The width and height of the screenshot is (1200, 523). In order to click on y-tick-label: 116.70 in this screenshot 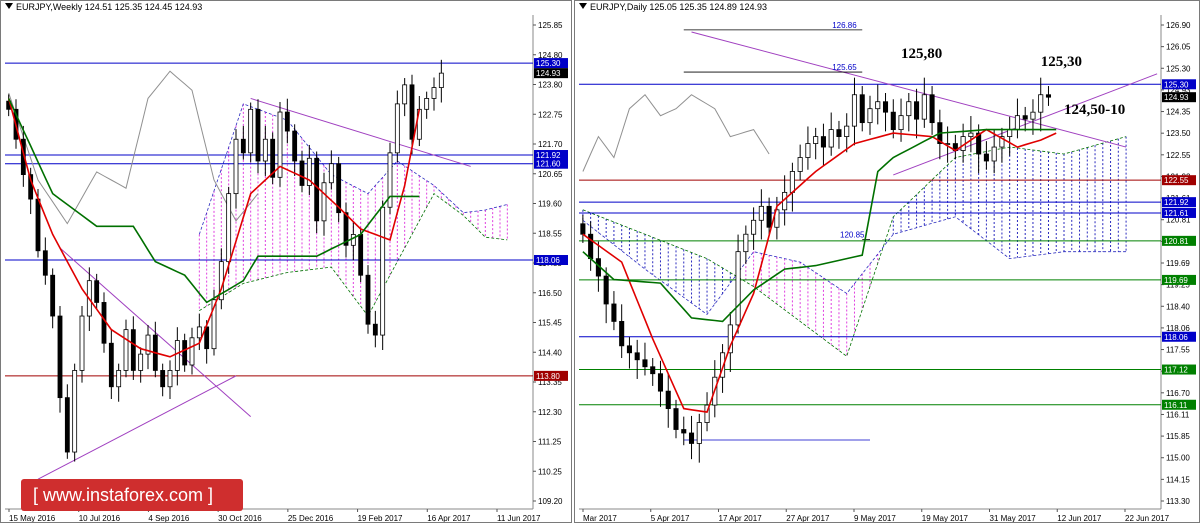, I will do `click(1178, 393)`.